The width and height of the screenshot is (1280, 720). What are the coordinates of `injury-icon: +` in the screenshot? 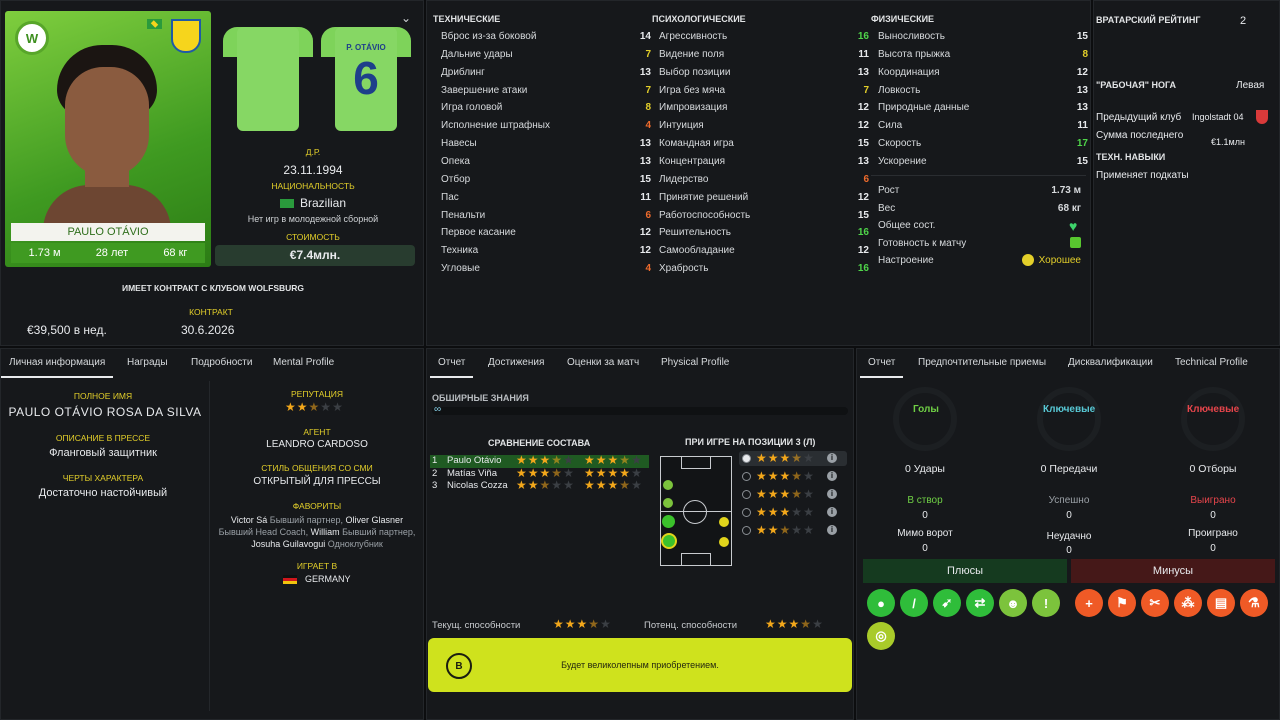 It's located at (1089, 603).